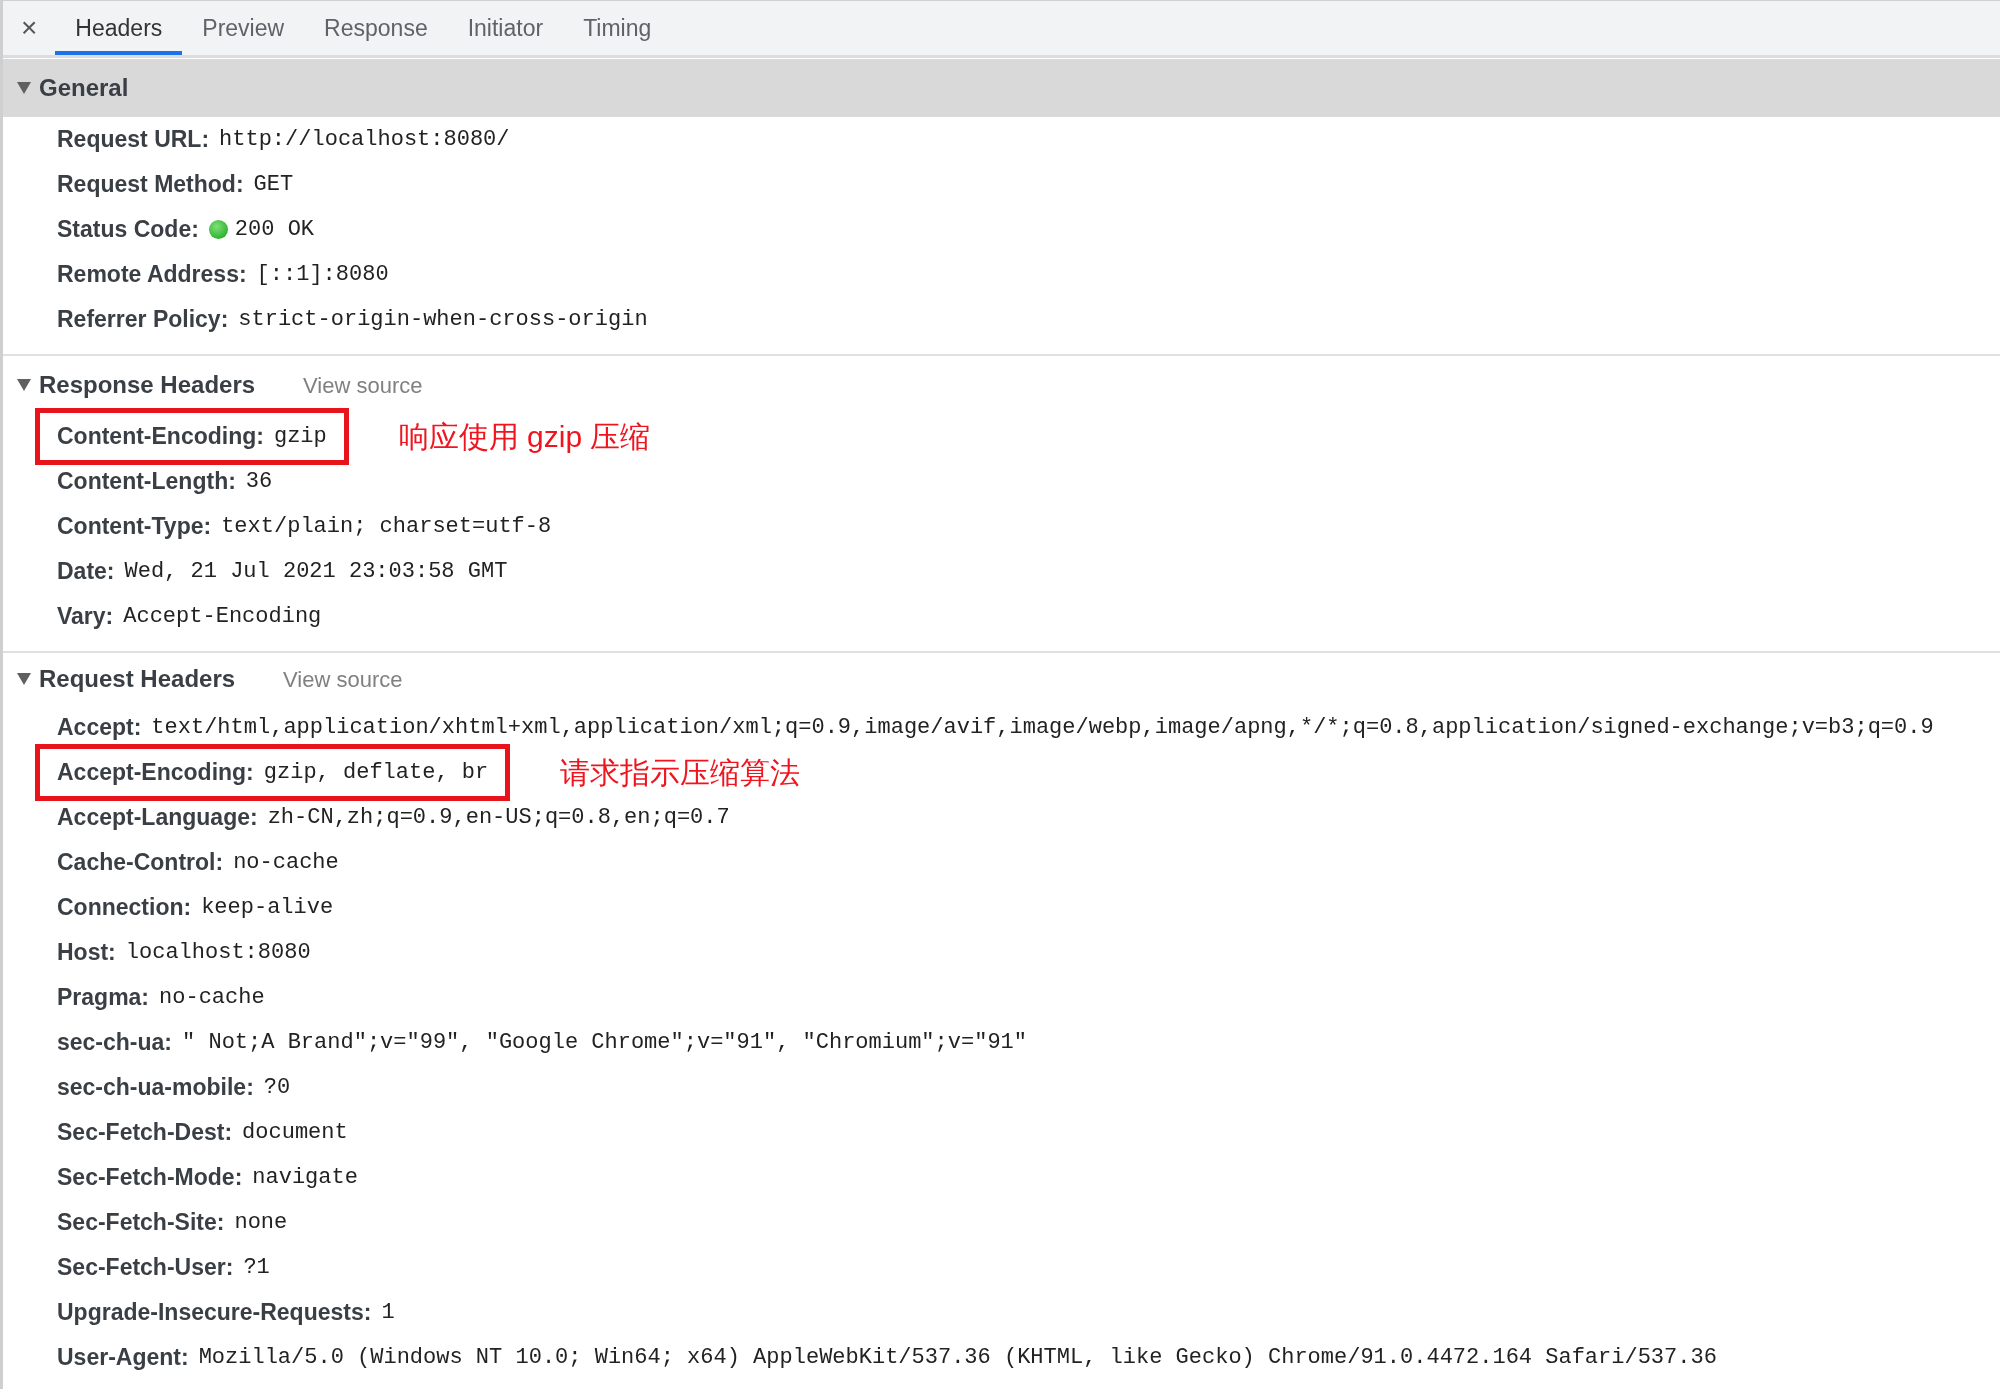 This screenshot has height=1389, width=2000. I want to click on header-value: http://localhost:8080/, so click(364, 140).